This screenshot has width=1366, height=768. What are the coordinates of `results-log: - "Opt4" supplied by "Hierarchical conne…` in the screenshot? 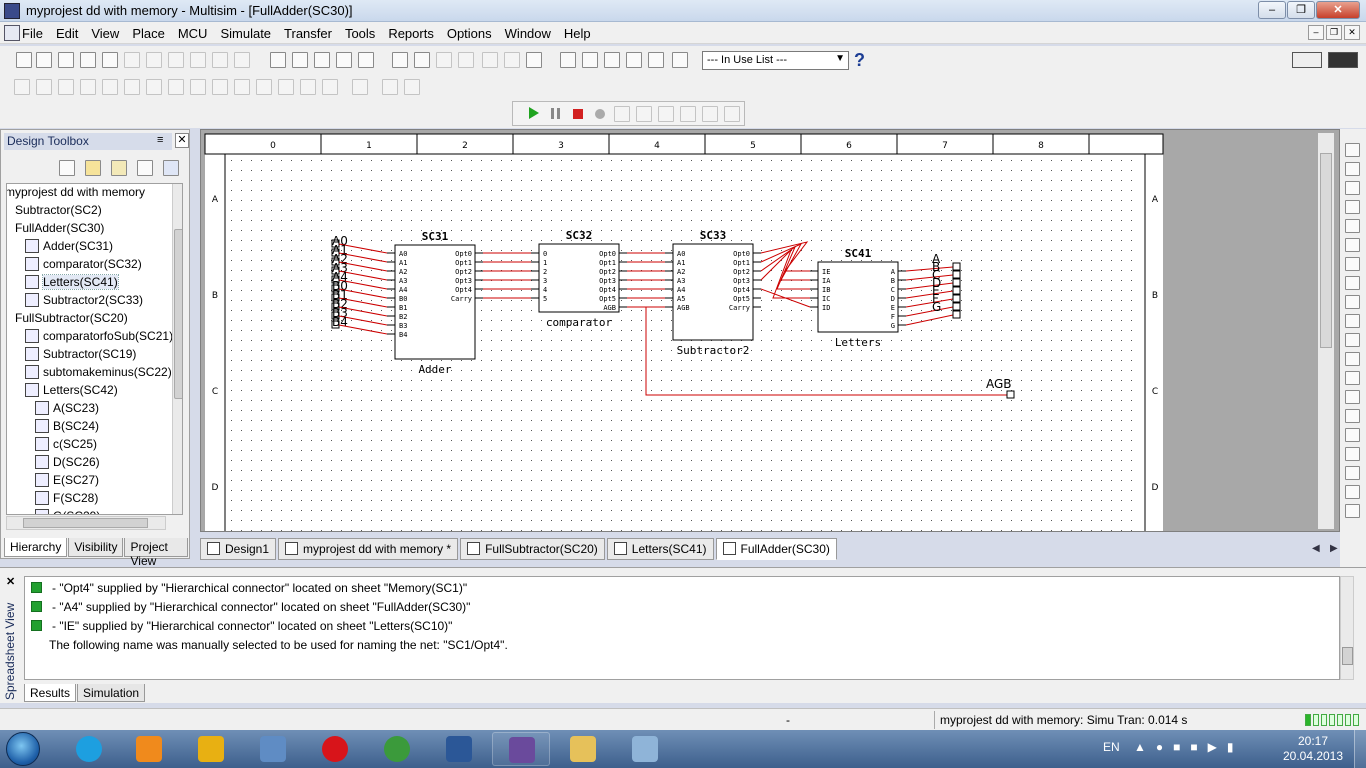 It's located at (682, 628).